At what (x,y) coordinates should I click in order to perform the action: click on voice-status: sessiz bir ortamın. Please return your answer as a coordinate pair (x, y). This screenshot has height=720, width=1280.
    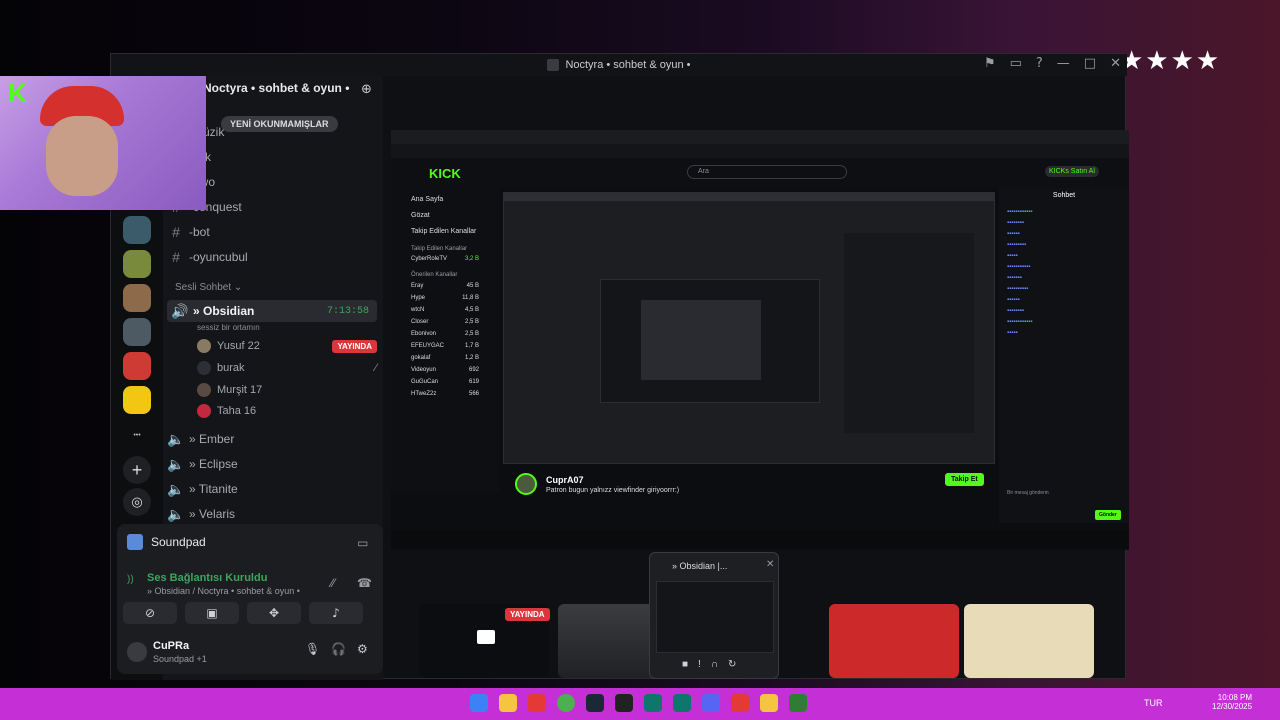
    Looking at the image, I should click on (228, 327).